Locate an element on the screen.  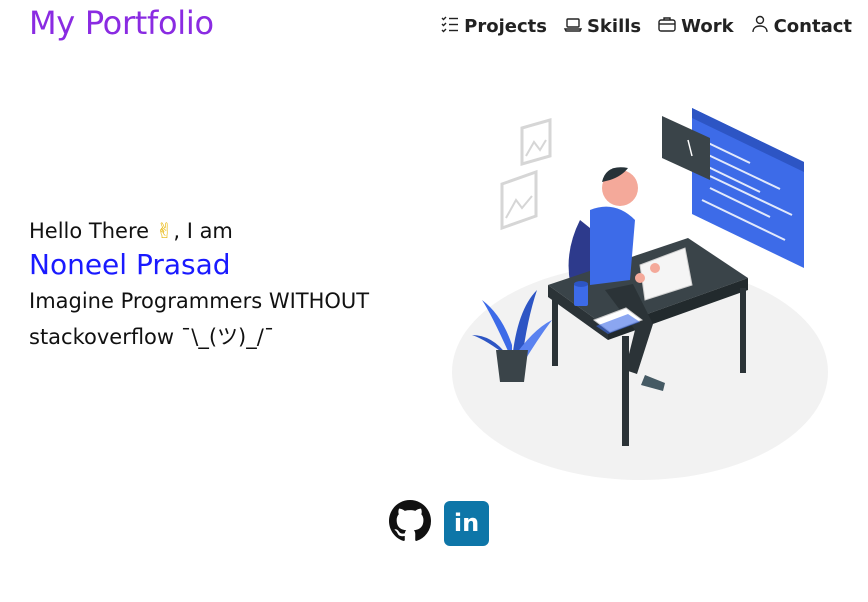
nav-label-work: Work is located at coordinates (707, 26).